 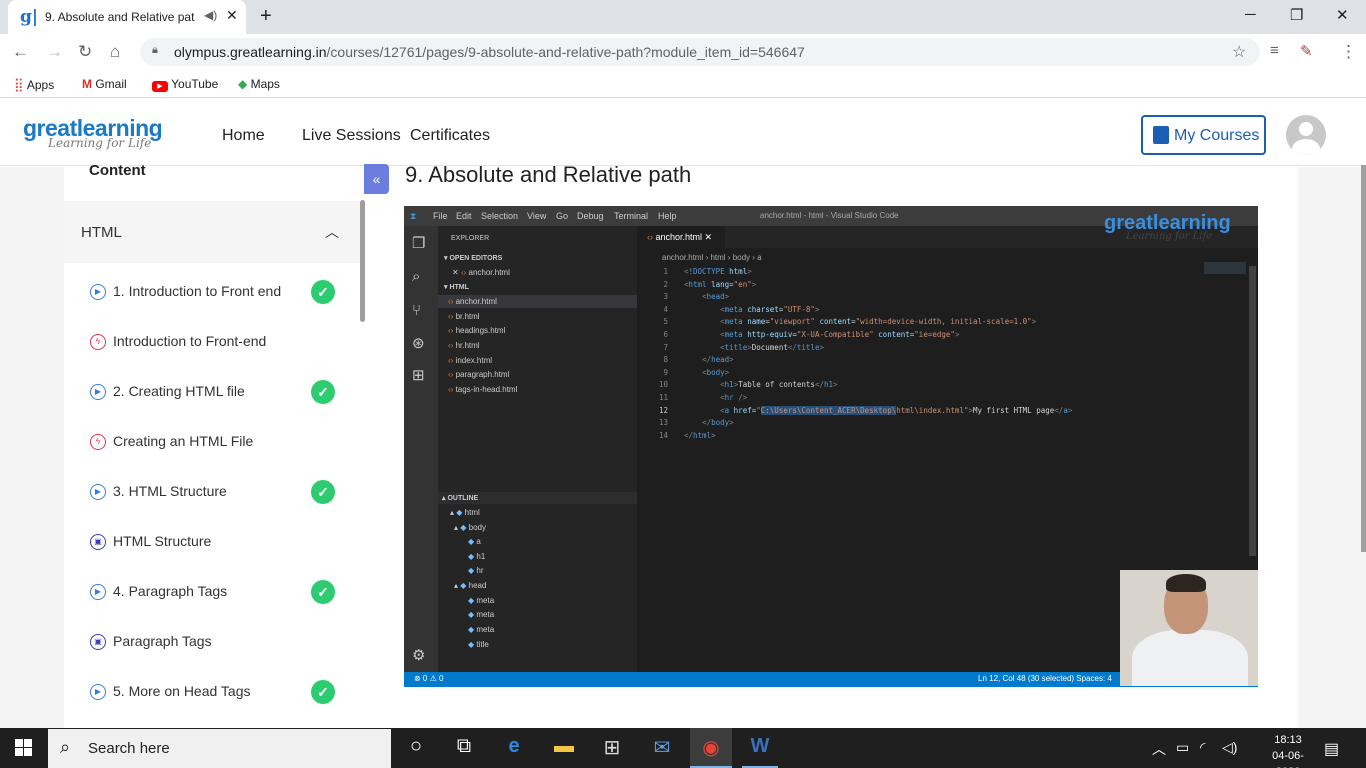 I want to click on forward-icon: →, so click(x=54, y=52).